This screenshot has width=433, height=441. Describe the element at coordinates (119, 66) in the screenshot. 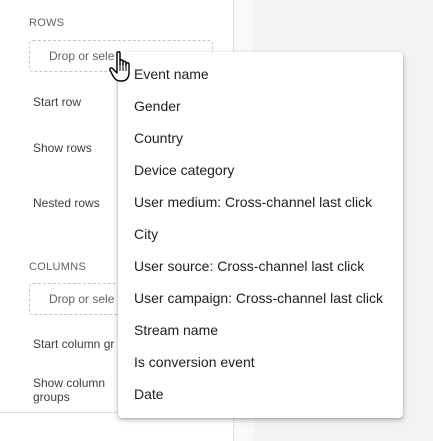

I see `hand-pointer-icon` at that location.